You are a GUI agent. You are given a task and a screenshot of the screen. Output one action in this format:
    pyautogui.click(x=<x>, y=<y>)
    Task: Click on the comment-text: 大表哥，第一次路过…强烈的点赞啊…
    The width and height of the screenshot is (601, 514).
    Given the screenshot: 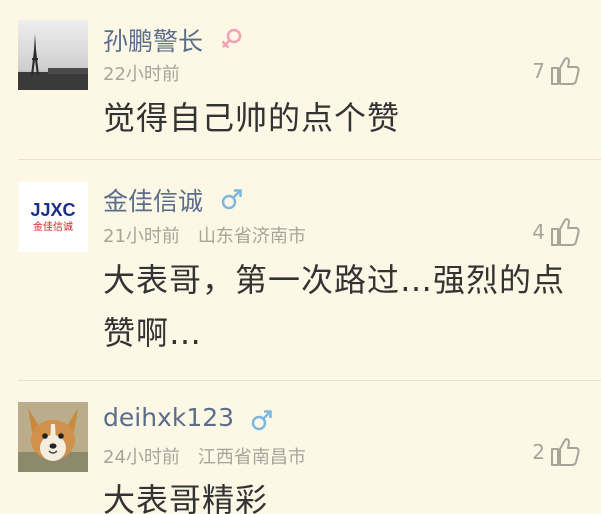 What is the action you would take?
    pyautogui.click(x=334, y=306)
    